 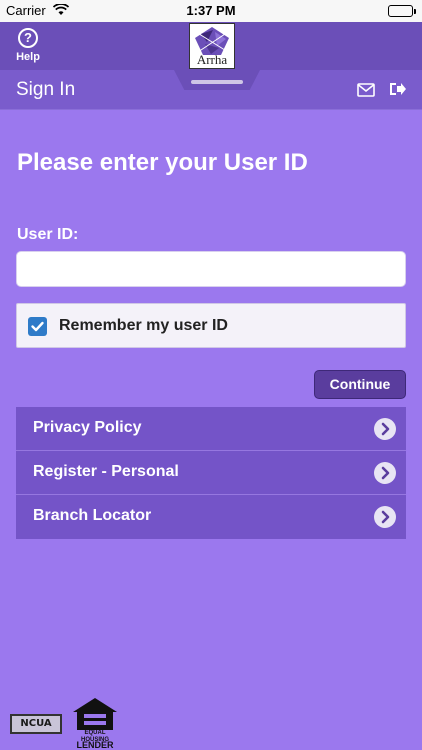 What do you see at coordinates (28, 38) in the screenshot?
I see `help-icon: ?` at bounding box center [28, 38].